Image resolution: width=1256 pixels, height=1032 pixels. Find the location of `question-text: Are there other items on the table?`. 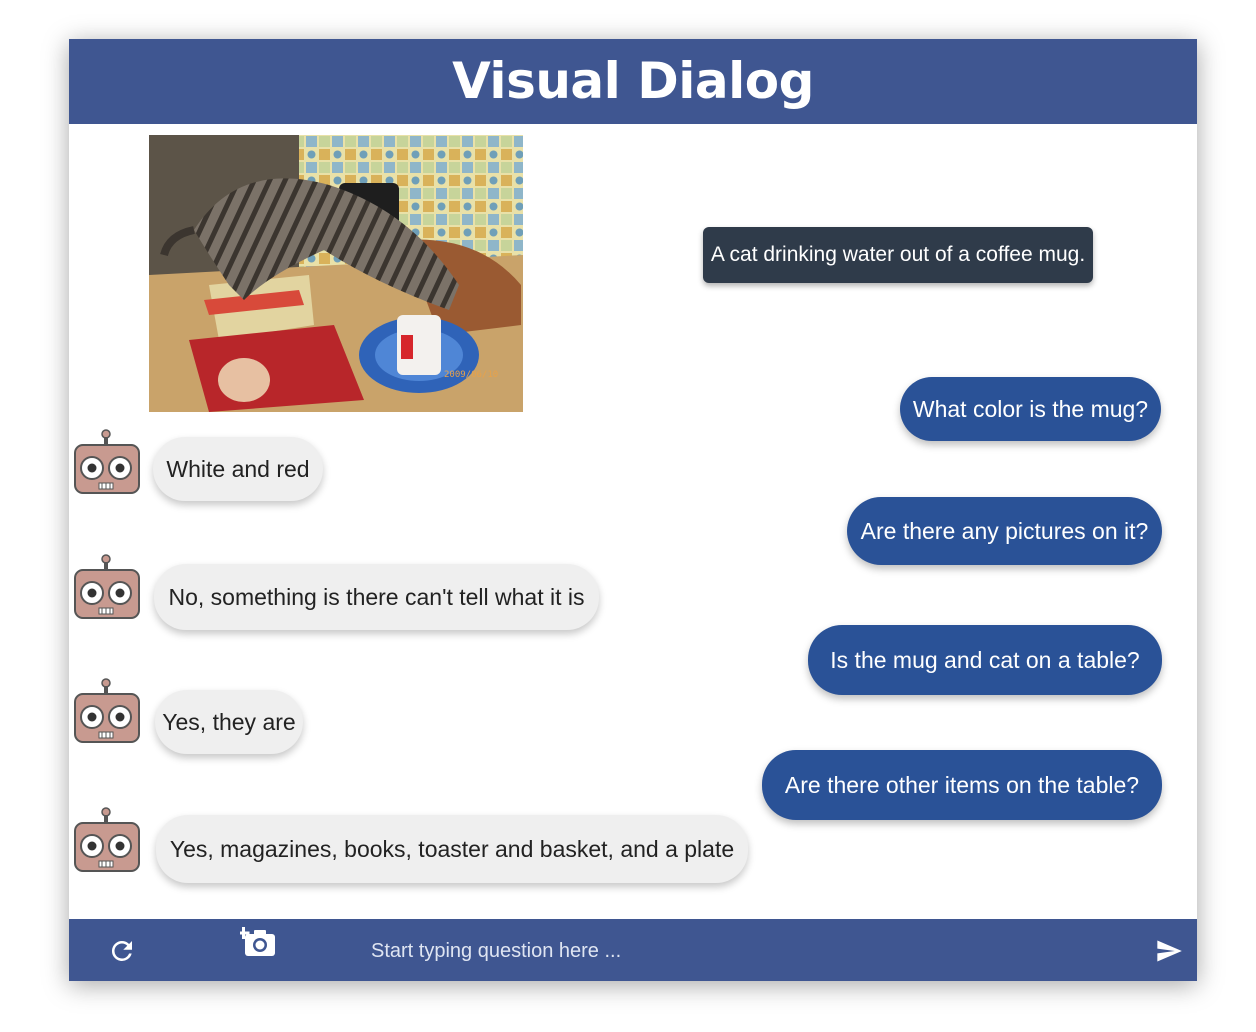

question-text: Are there other items on the table? is located at coordinates (962, 785).